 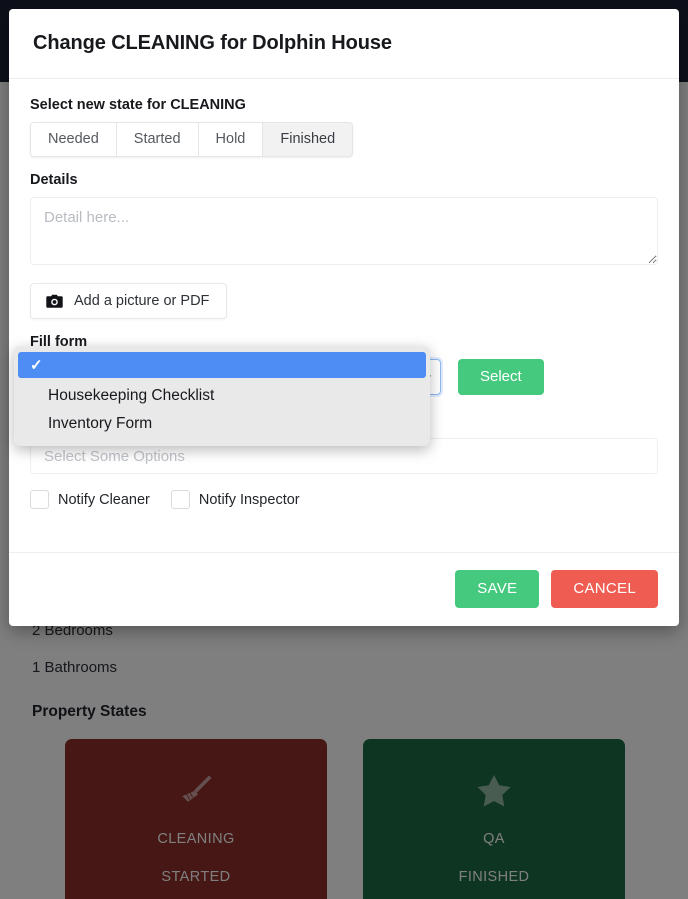 What do you see at coordinates (54, 301) in the screenshot?
I see `camera-icon` at bounding box center [54, 301].